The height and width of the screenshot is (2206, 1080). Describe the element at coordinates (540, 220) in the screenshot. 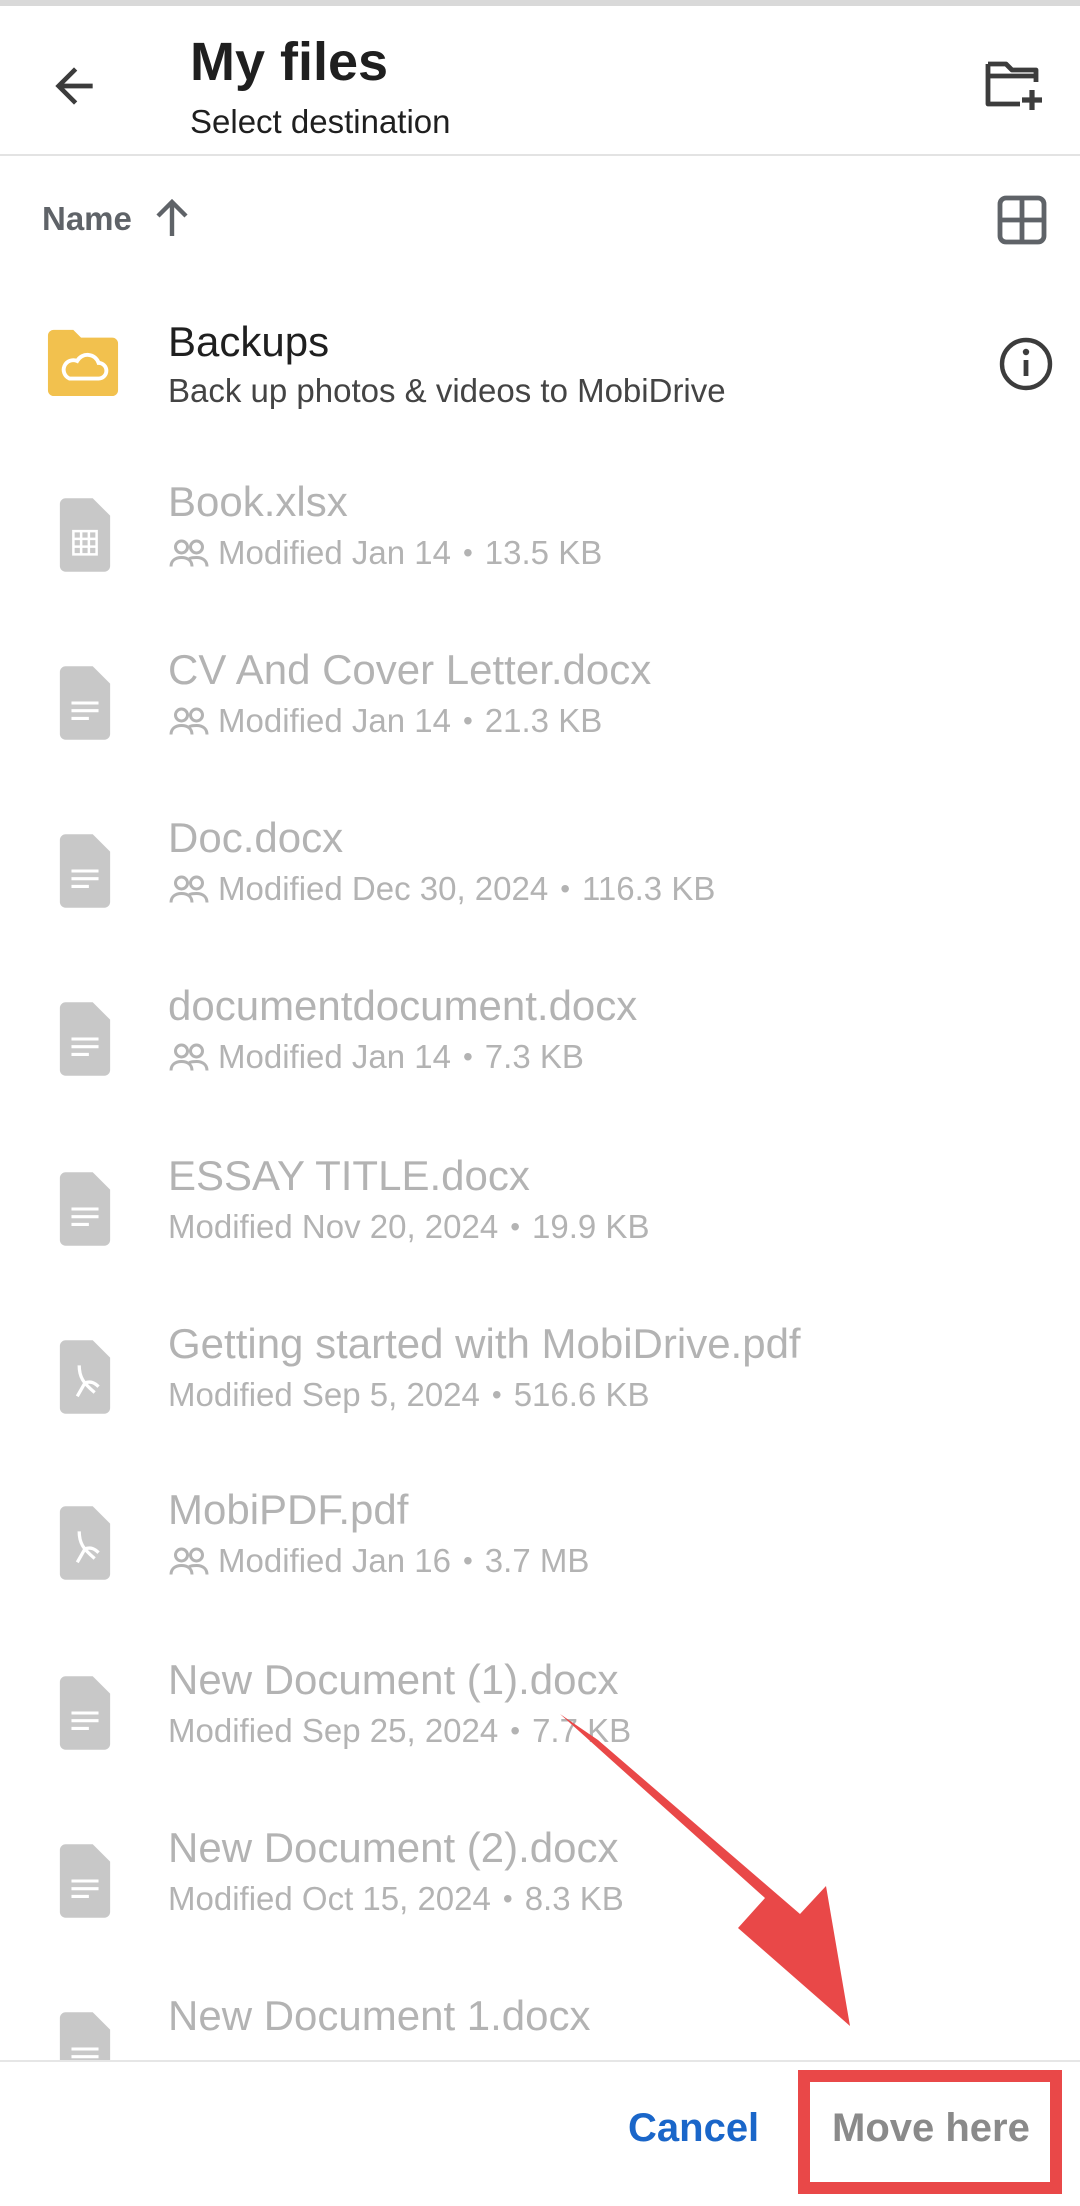

I see `sort-bar: Name` at that location.